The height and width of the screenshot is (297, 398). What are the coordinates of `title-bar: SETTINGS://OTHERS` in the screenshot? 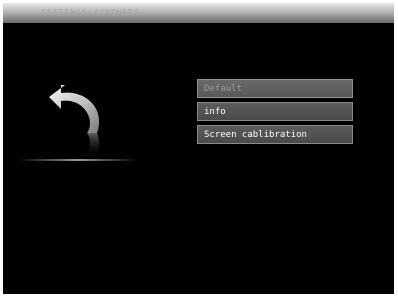 It's located at (198, 13).